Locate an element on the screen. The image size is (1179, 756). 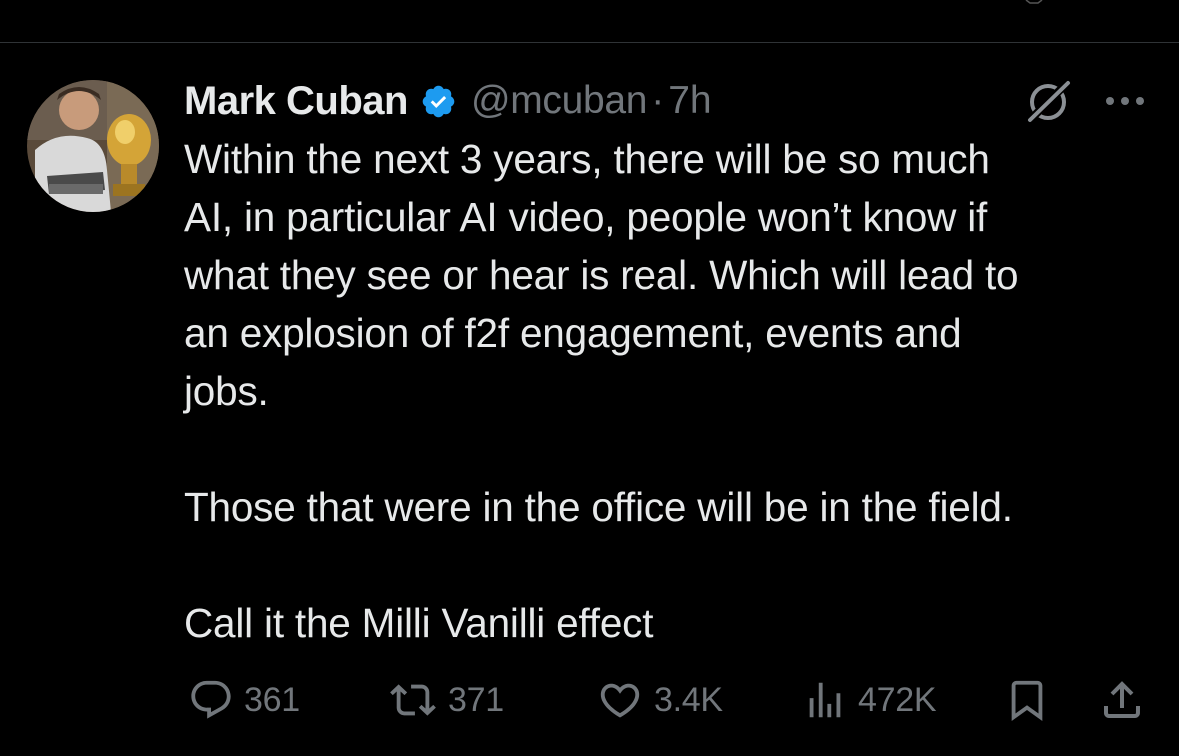
author-handle: @mcuban is located at coordinates (559, 101).